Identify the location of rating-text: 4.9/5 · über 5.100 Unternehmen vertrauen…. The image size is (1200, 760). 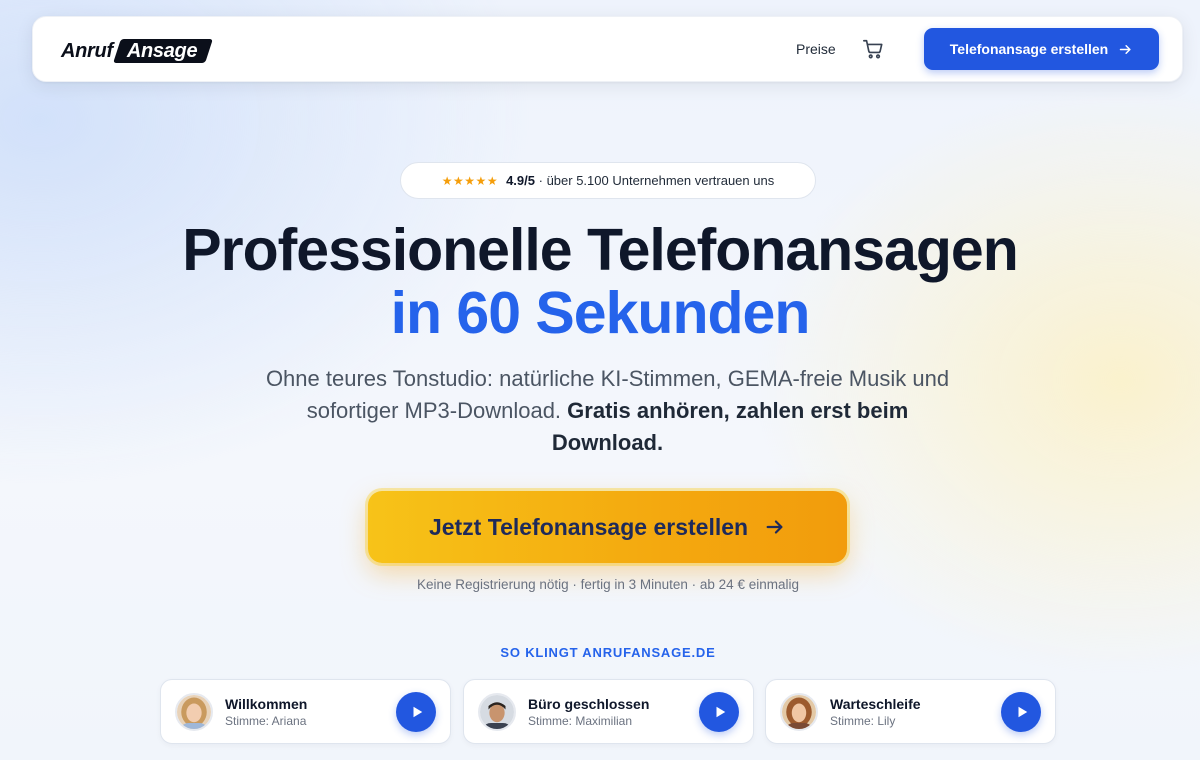
(640, 180).